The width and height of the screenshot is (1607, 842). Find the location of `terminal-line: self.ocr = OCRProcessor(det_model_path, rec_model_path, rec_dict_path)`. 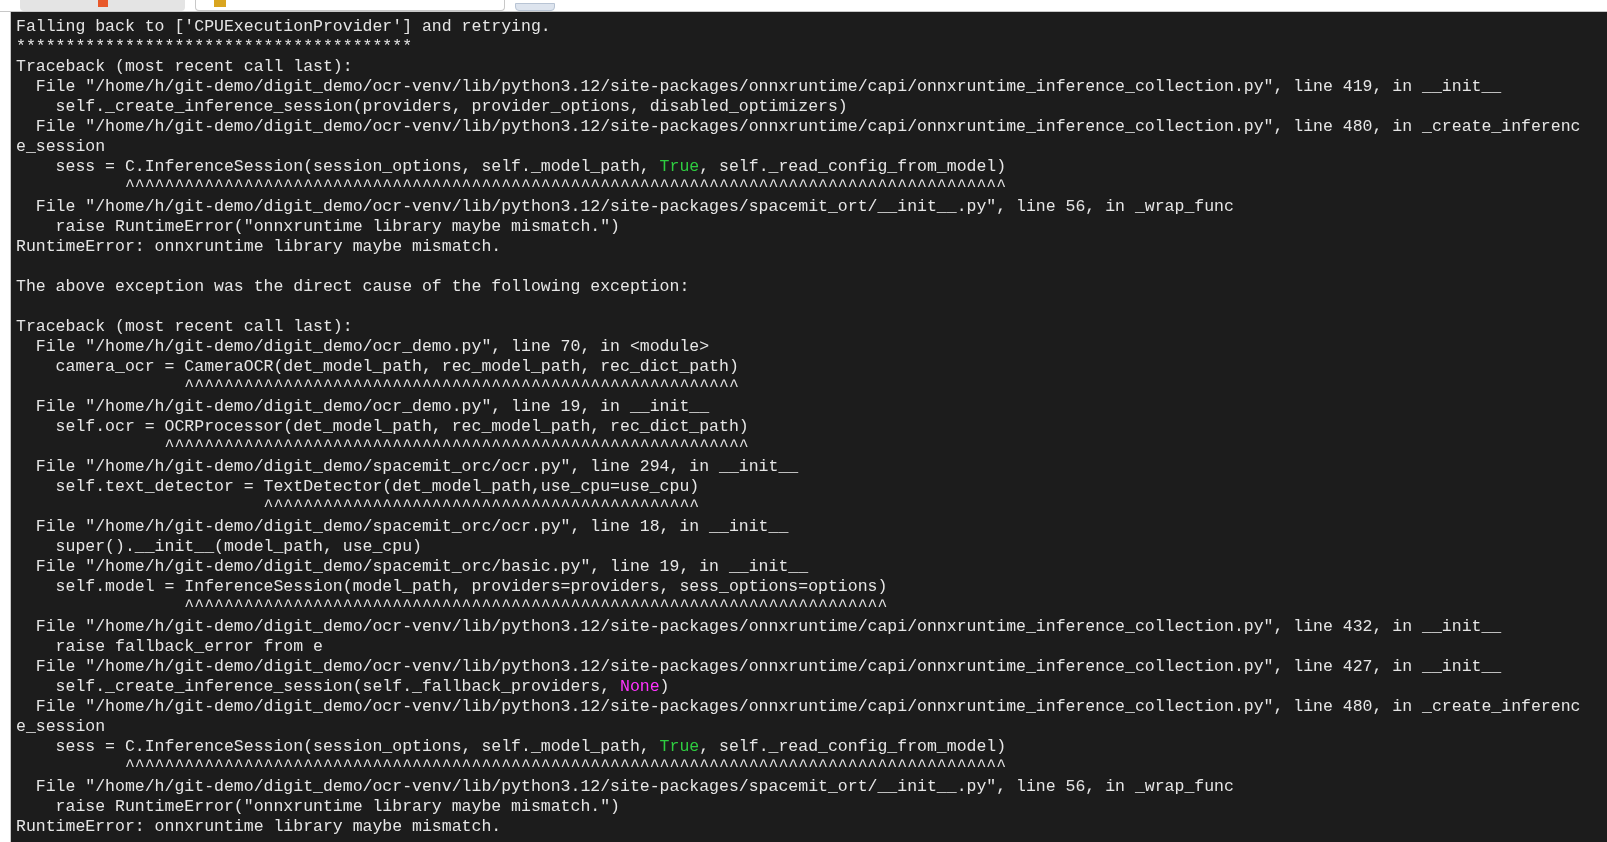

terminal-line: self.ocr = OCRProcessor(det_model_path, rec_model_path, rec_dict_path) is located at coordinates (401, 427).